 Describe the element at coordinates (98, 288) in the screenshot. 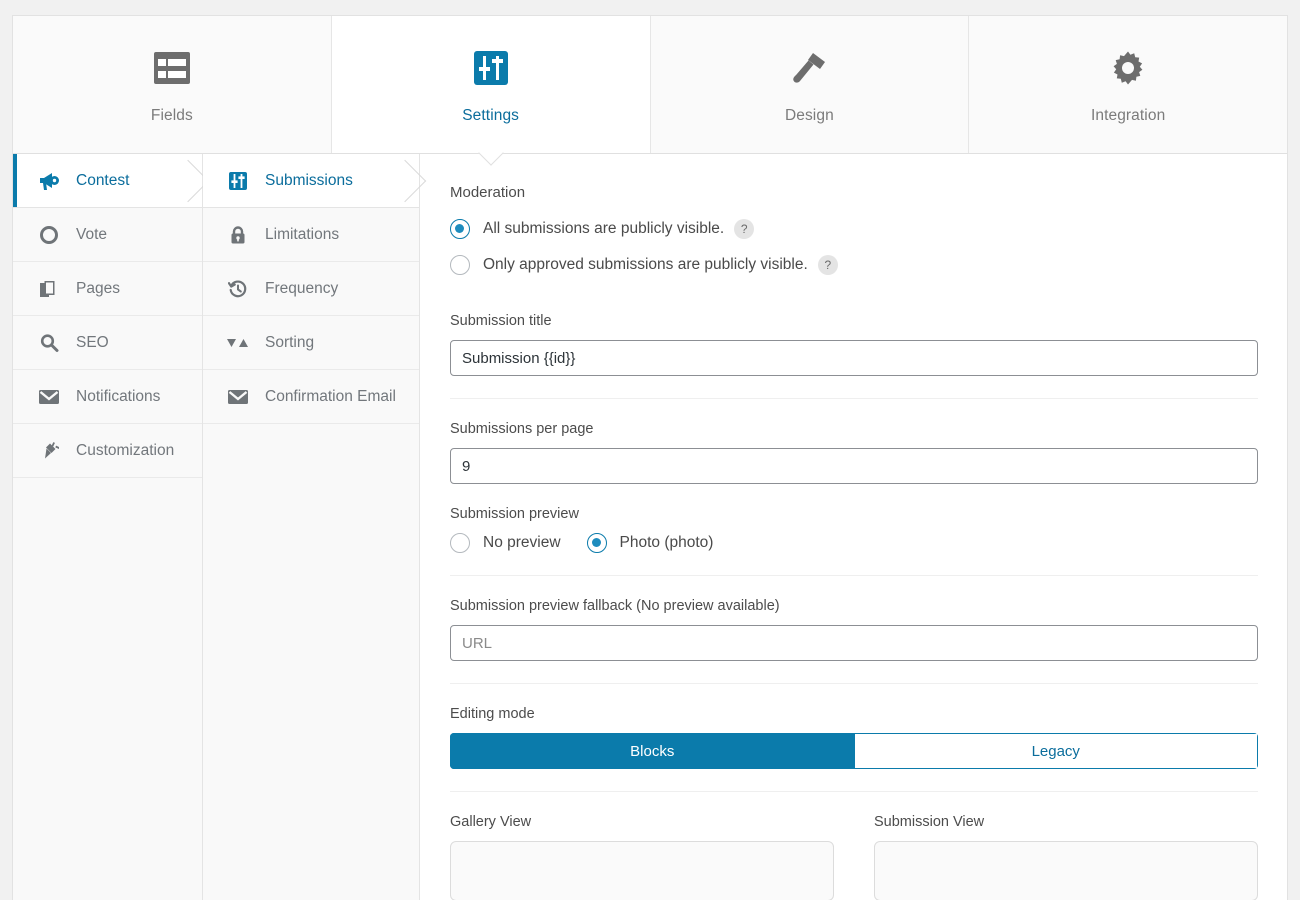

I see `sidebar-item-label: Pages` at that location.